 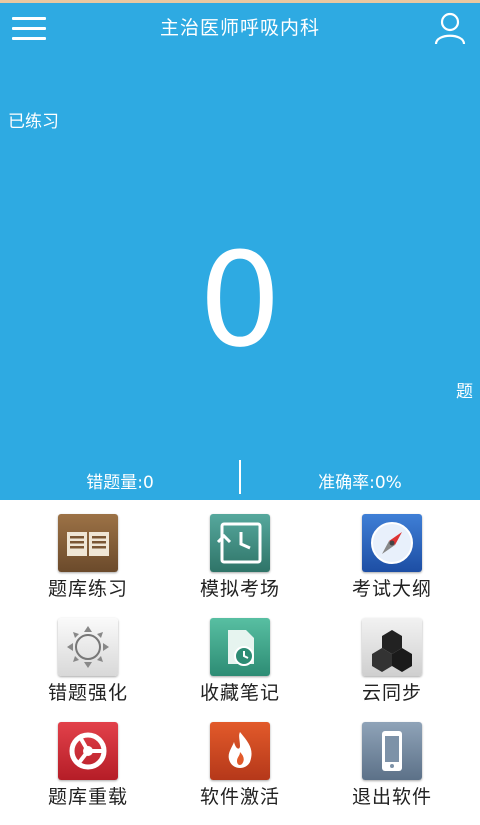 I want to click on exam-syllabus-button: 考试大纲, so click(x=392, y=552).